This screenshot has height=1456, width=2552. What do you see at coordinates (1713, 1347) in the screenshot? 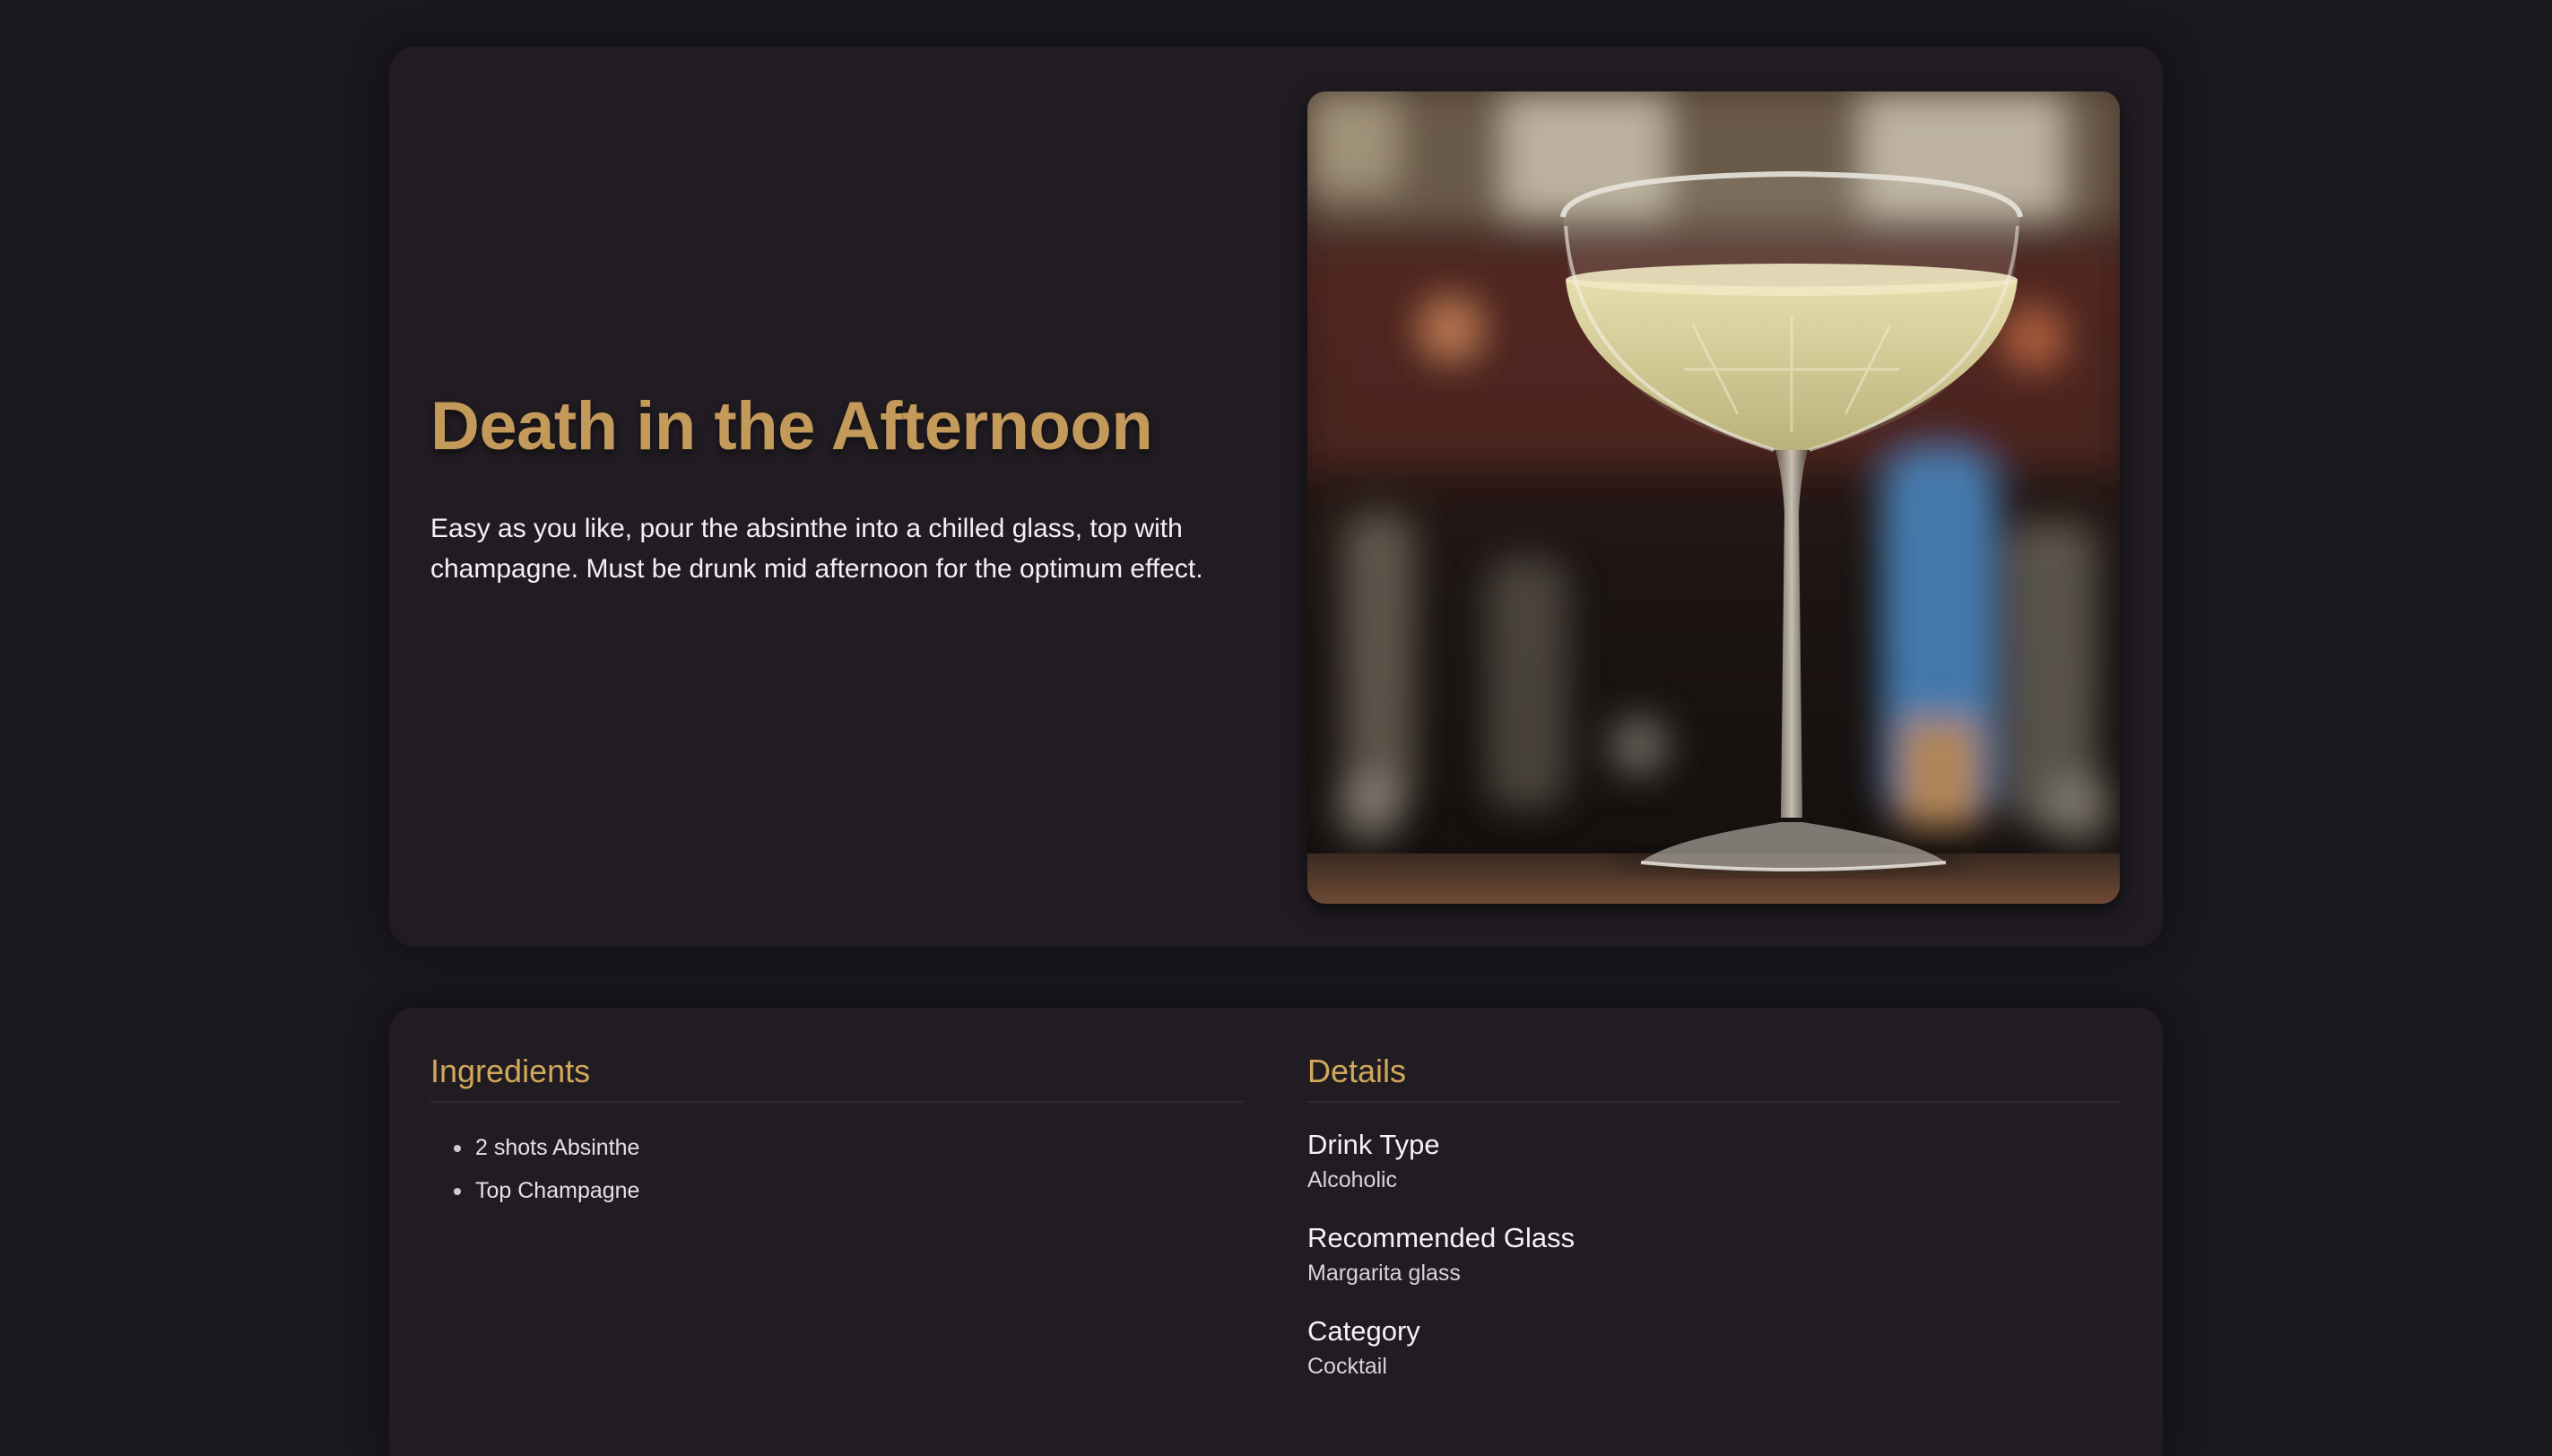
I see `detail-category: Category Cocktail` at bounding box center [1713, 1347].